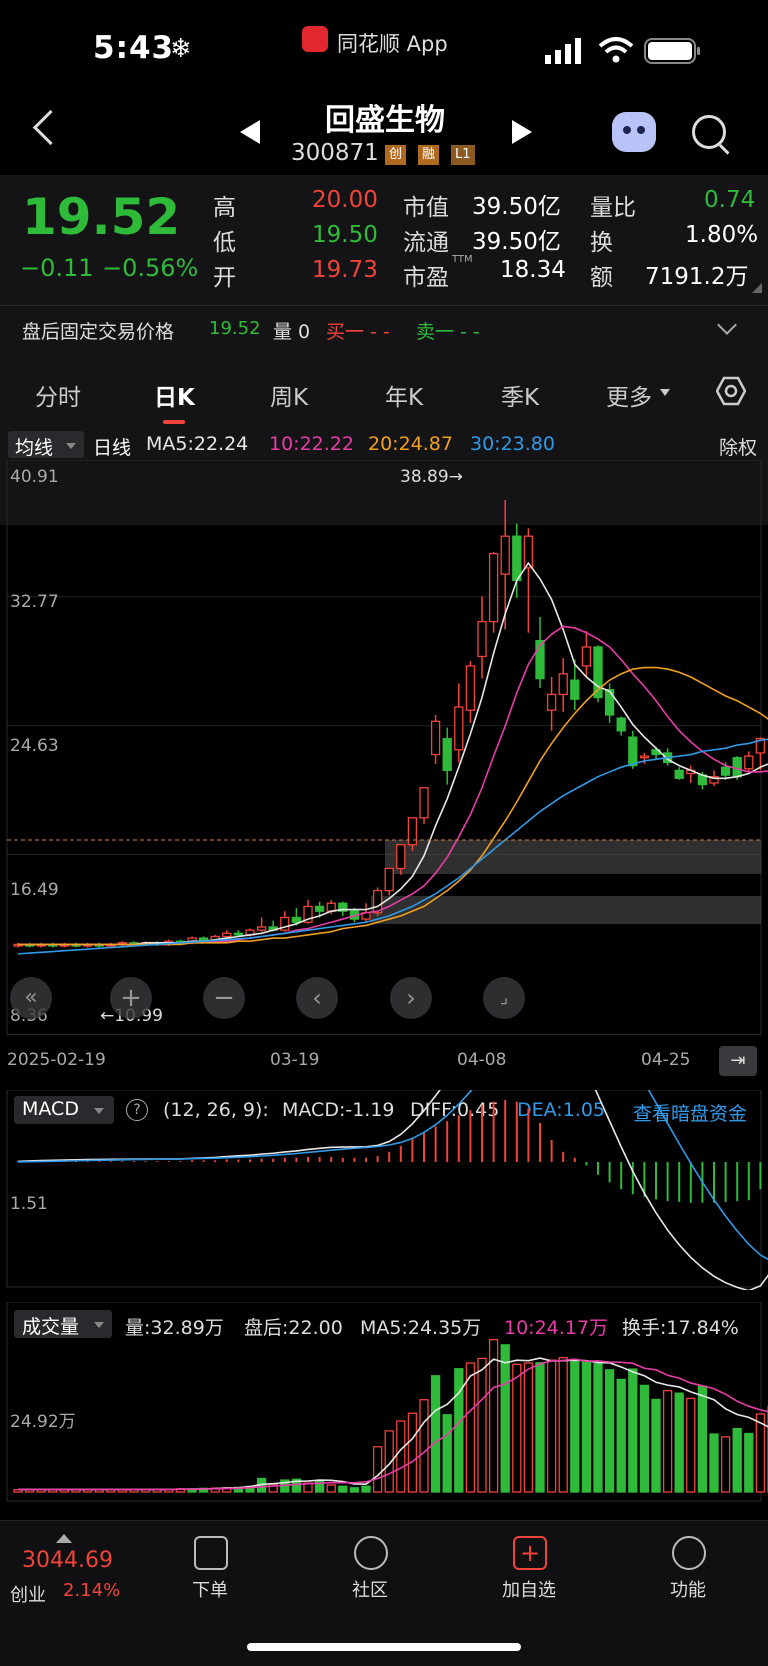  I want to click on zoom-out-button: −, so click(224, 998).